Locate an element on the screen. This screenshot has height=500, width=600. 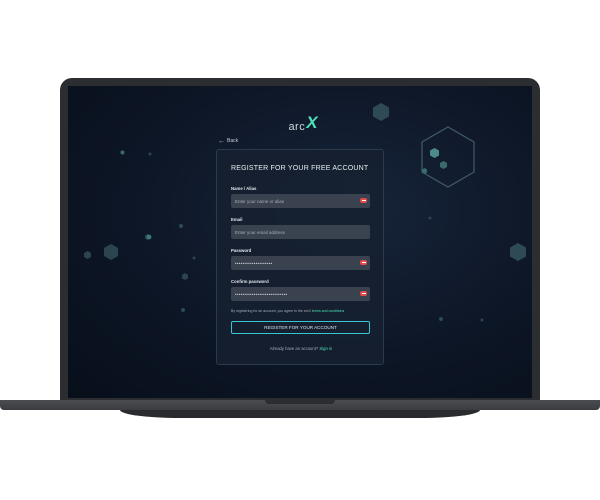
name-input: Enter your name or alias is located at coordinates (300, 201).